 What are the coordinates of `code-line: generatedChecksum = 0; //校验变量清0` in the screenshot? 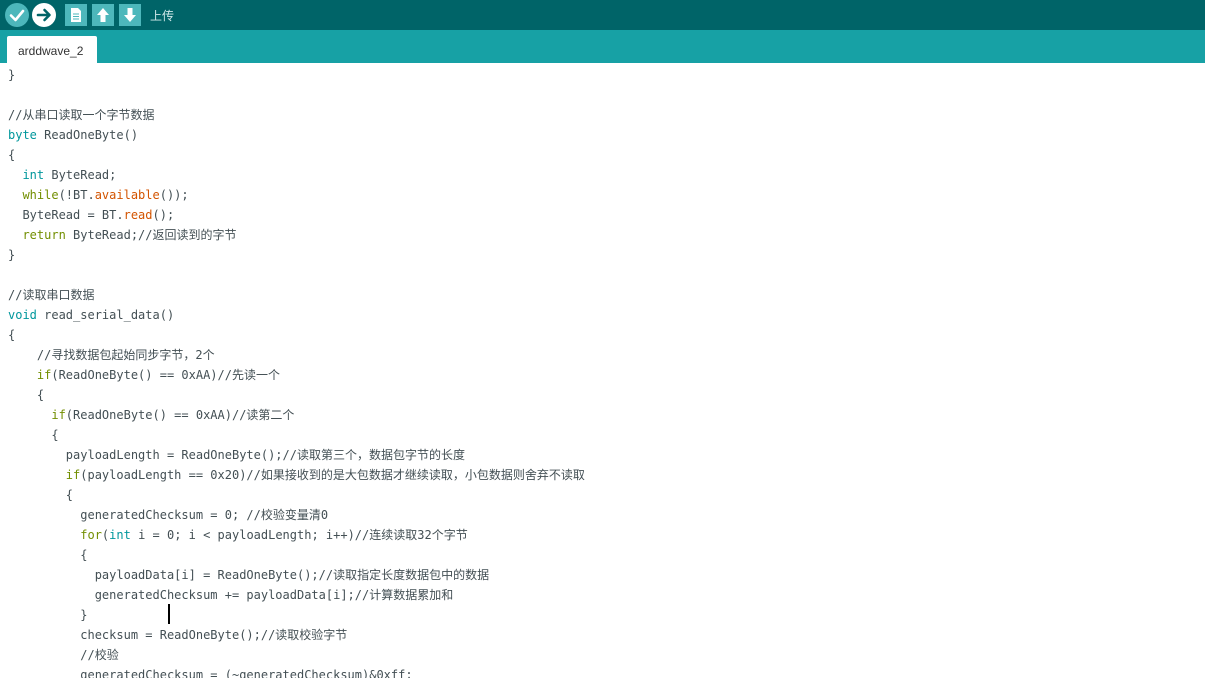 It's located at (168, 515).